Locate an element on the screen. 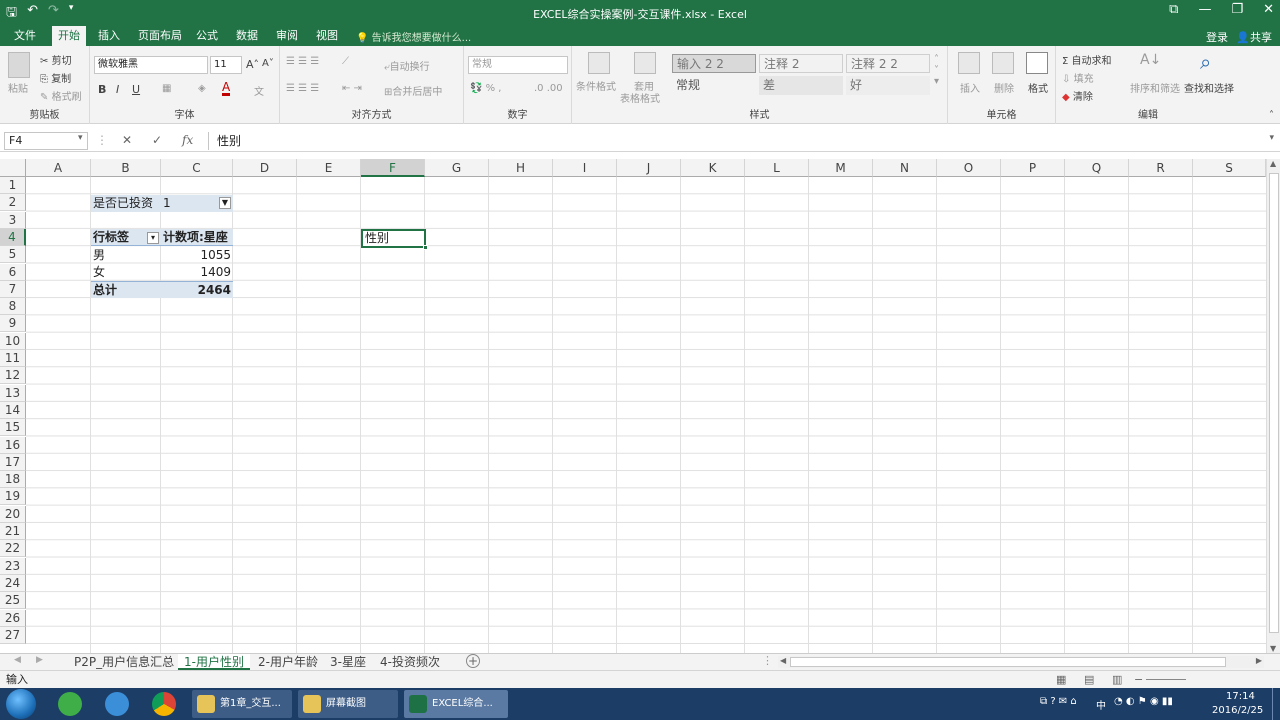  scroll-left-icon: ◀ is located at coordinates (783, 660).